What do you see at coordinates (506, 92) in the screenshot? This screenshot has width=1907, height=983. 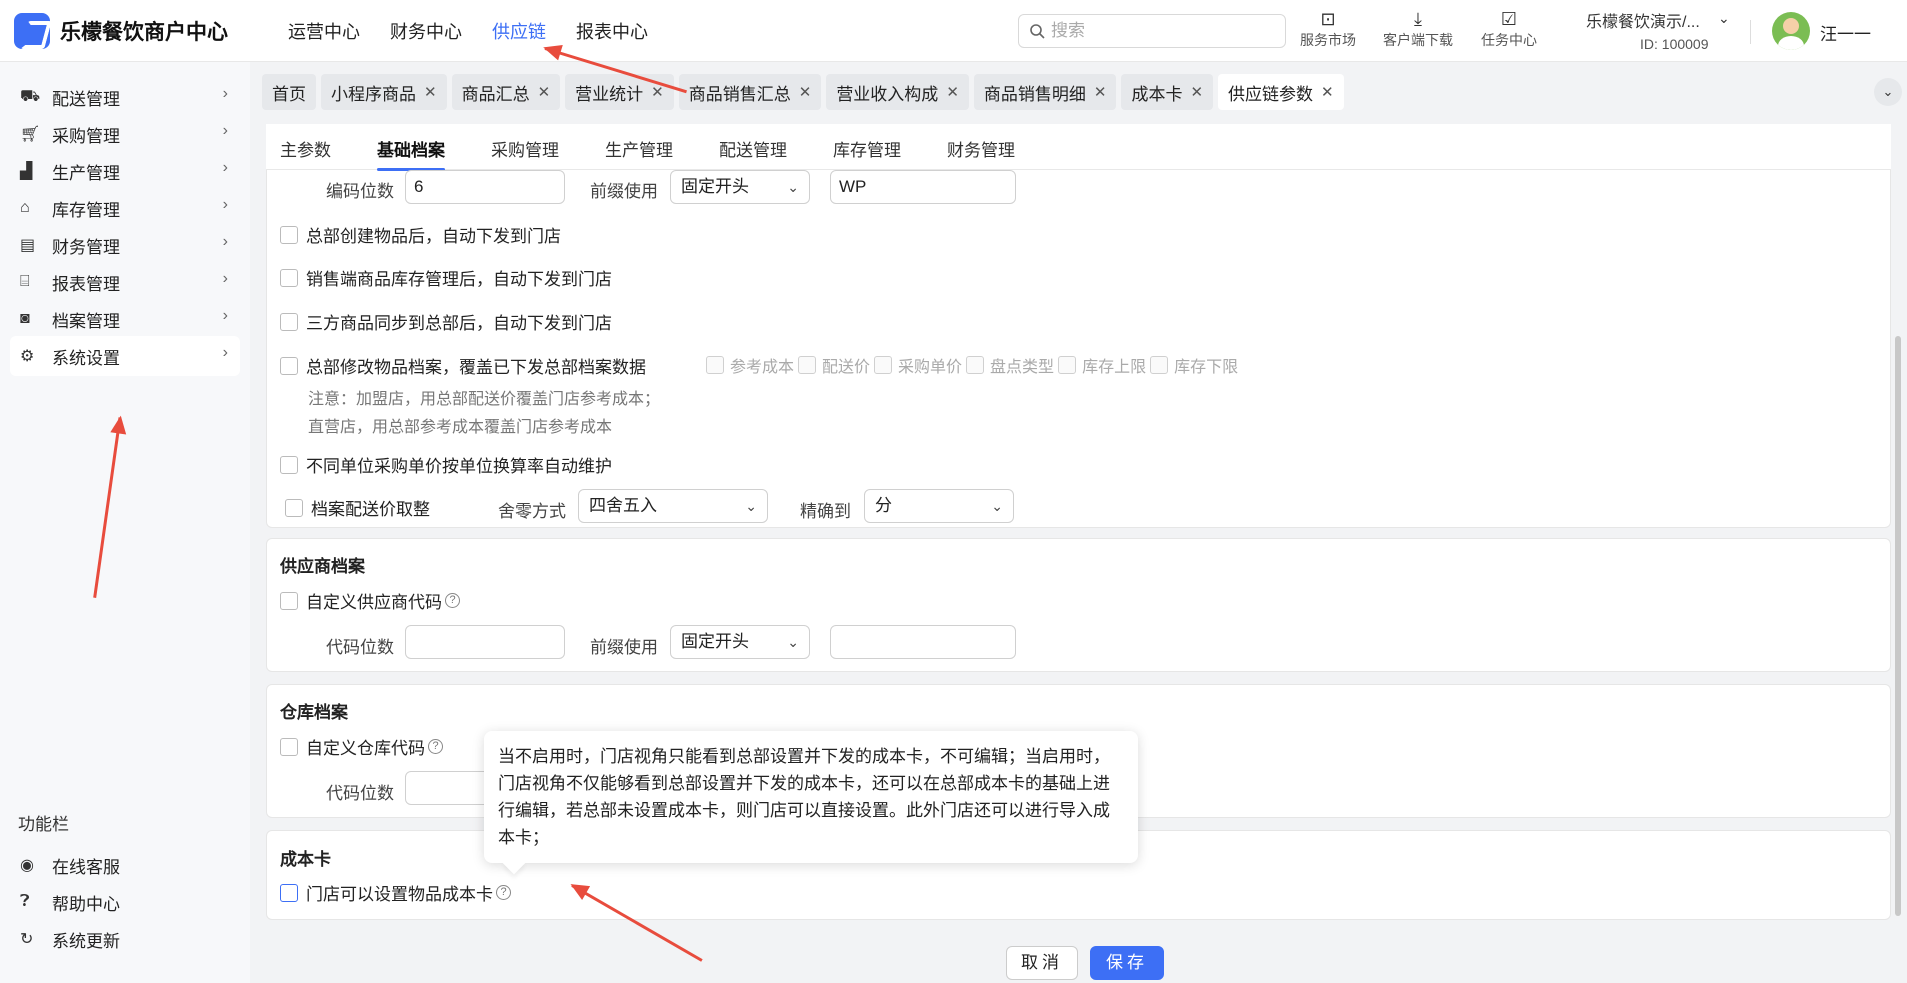 I see `tab-product-summary: 商品汇总 ✕` at bounding box center [506, 92].